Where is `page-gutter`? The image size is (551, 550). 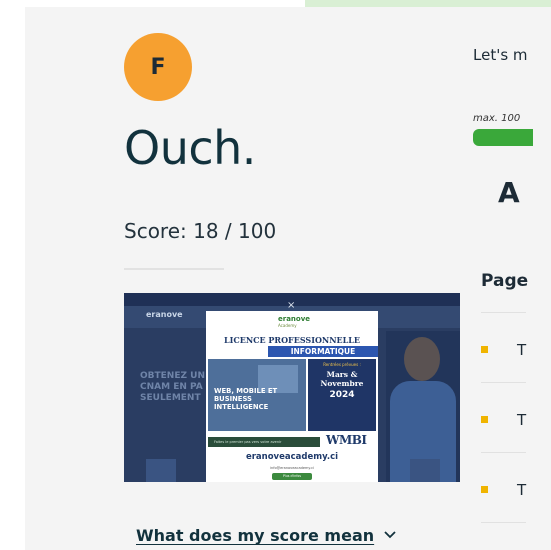
page-gutter is located at coordinates (12, 275).